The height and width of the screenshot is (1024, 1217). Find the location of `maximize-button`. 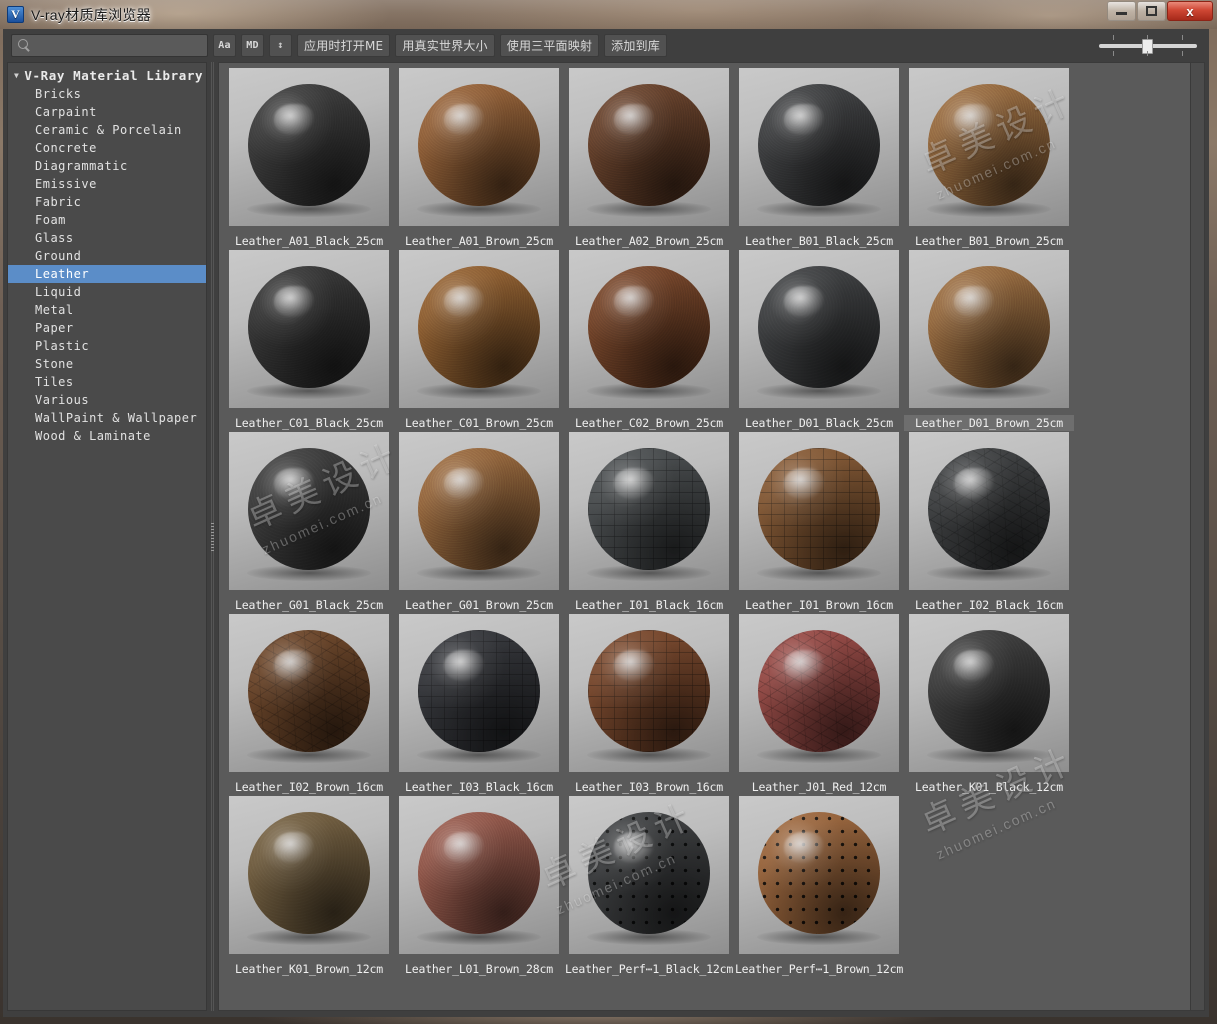

maximize-button is located at coordinates (1151, 11).